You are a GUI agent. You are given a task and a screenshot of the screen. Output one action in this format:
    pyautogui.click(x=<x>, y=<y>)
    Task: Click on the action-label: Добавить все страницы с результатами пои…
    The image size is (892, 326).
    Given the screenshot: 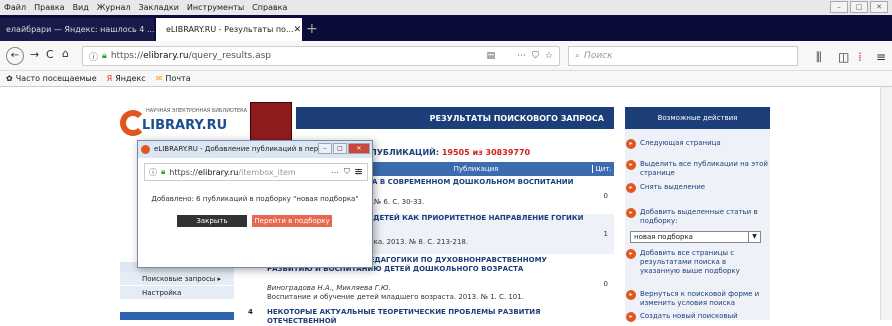 What is the action you would take?
    pyautogui.click(x=690, y=262)
    